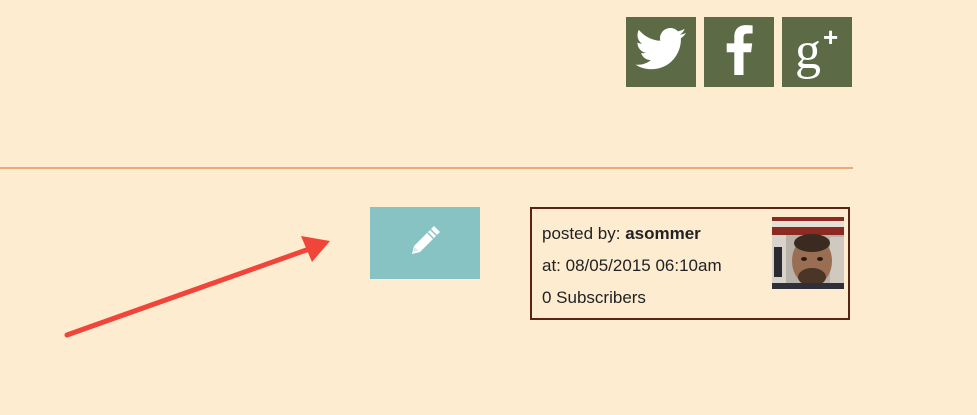 This screenshot has height=415, width=977. I want to click on posted-by-label: posted by:, so click(581, 233).